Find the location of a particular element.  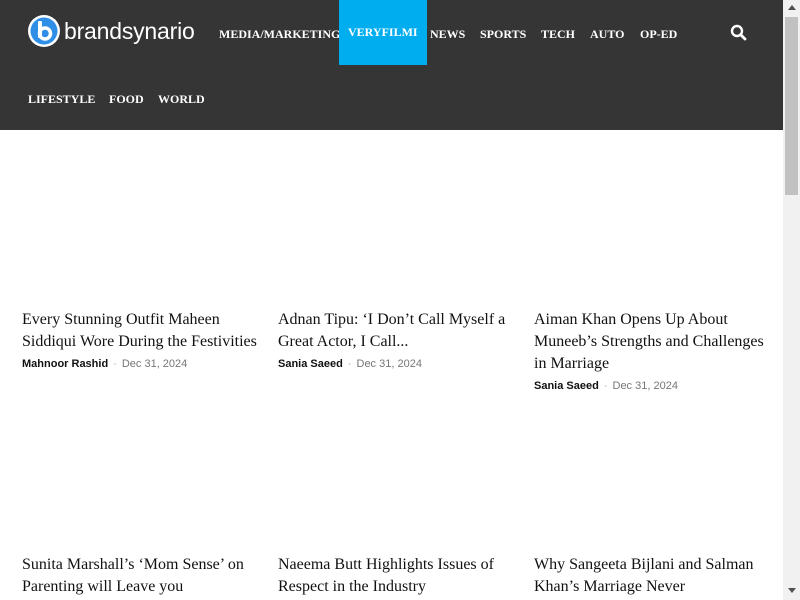

nav-item-auto: AUTO is located at coordinates (607, 34).